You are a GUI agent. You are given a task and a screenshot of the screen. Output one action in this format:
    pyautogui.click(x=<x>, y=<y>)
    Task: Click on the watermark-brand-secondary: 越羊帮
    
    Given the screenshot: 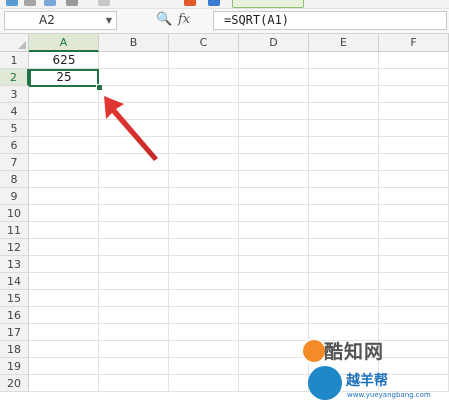 What is the action you would take?
    pyautogui.click(x=367, y=381)
    